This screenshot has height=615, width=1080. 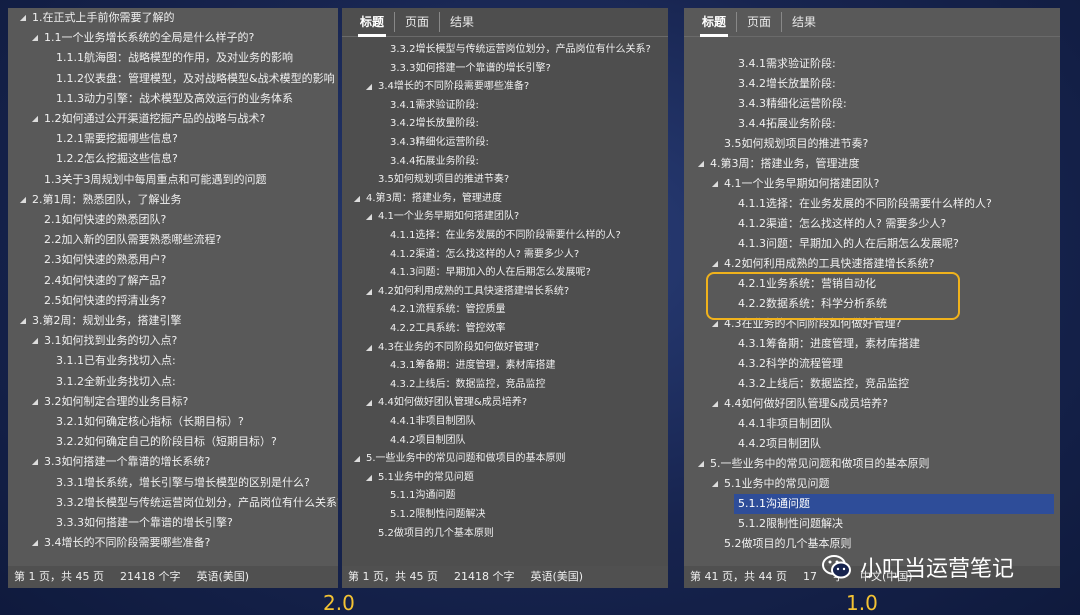 What do you see at coordinates (173, 139) in the screenshot?
I see `heading-item: 1.2.1需要挖掘哪些信息?` at bounding box center [173, 139].